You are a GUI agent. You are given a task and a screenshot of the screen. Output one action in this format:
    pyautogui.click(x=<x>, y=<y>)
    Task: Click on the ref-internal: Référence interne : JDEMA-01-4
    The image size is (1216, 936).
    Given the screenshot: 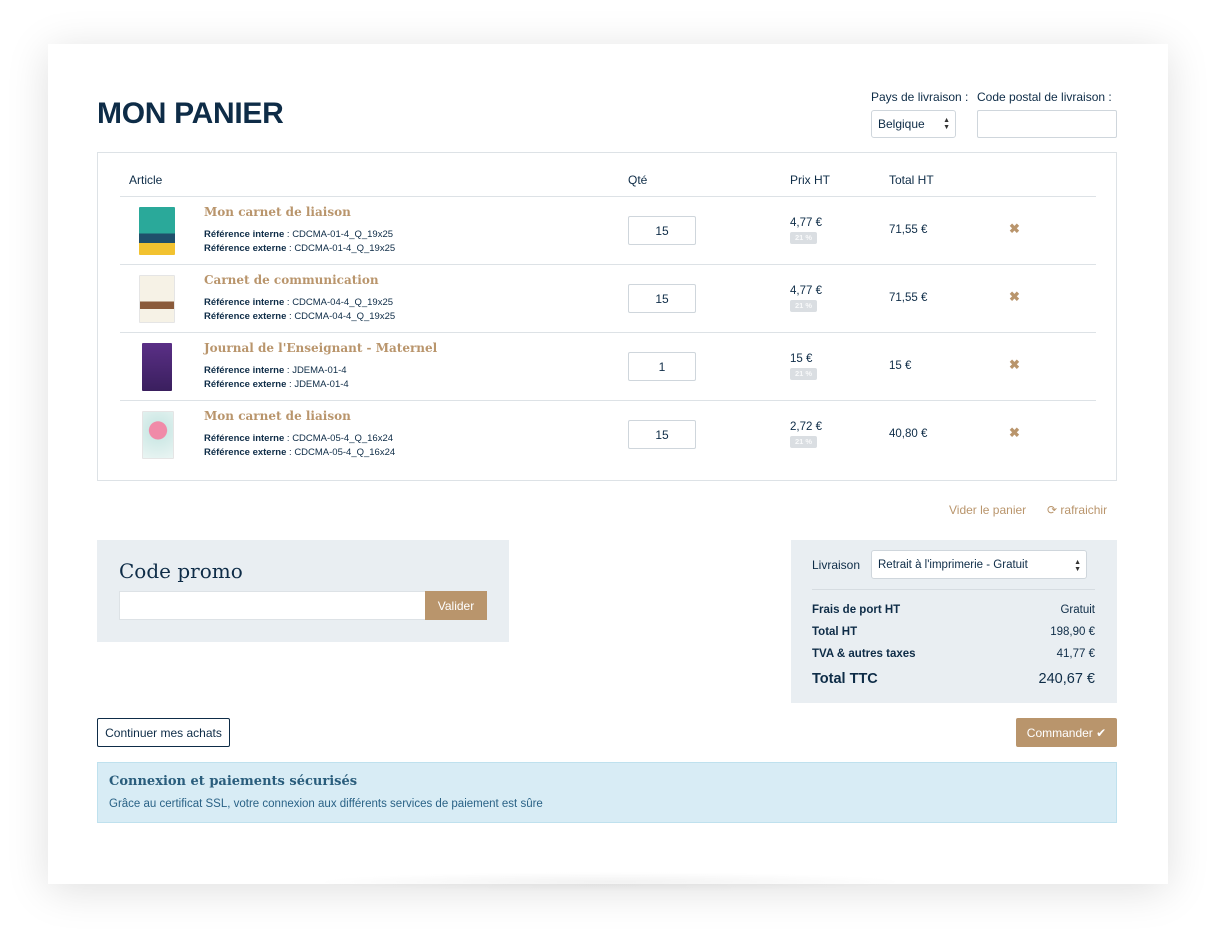 What is the action you would take?
    pyautogui.click(x=275, y=370)
    